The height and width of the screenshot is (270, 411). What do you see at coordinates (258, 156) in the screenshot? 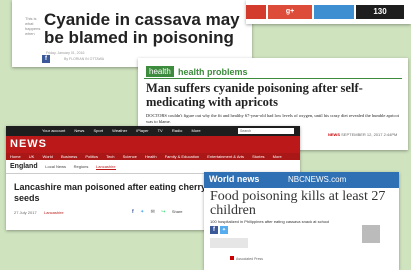
I see `subnav-item-stories: Stories` at bounding box center [258, 156].